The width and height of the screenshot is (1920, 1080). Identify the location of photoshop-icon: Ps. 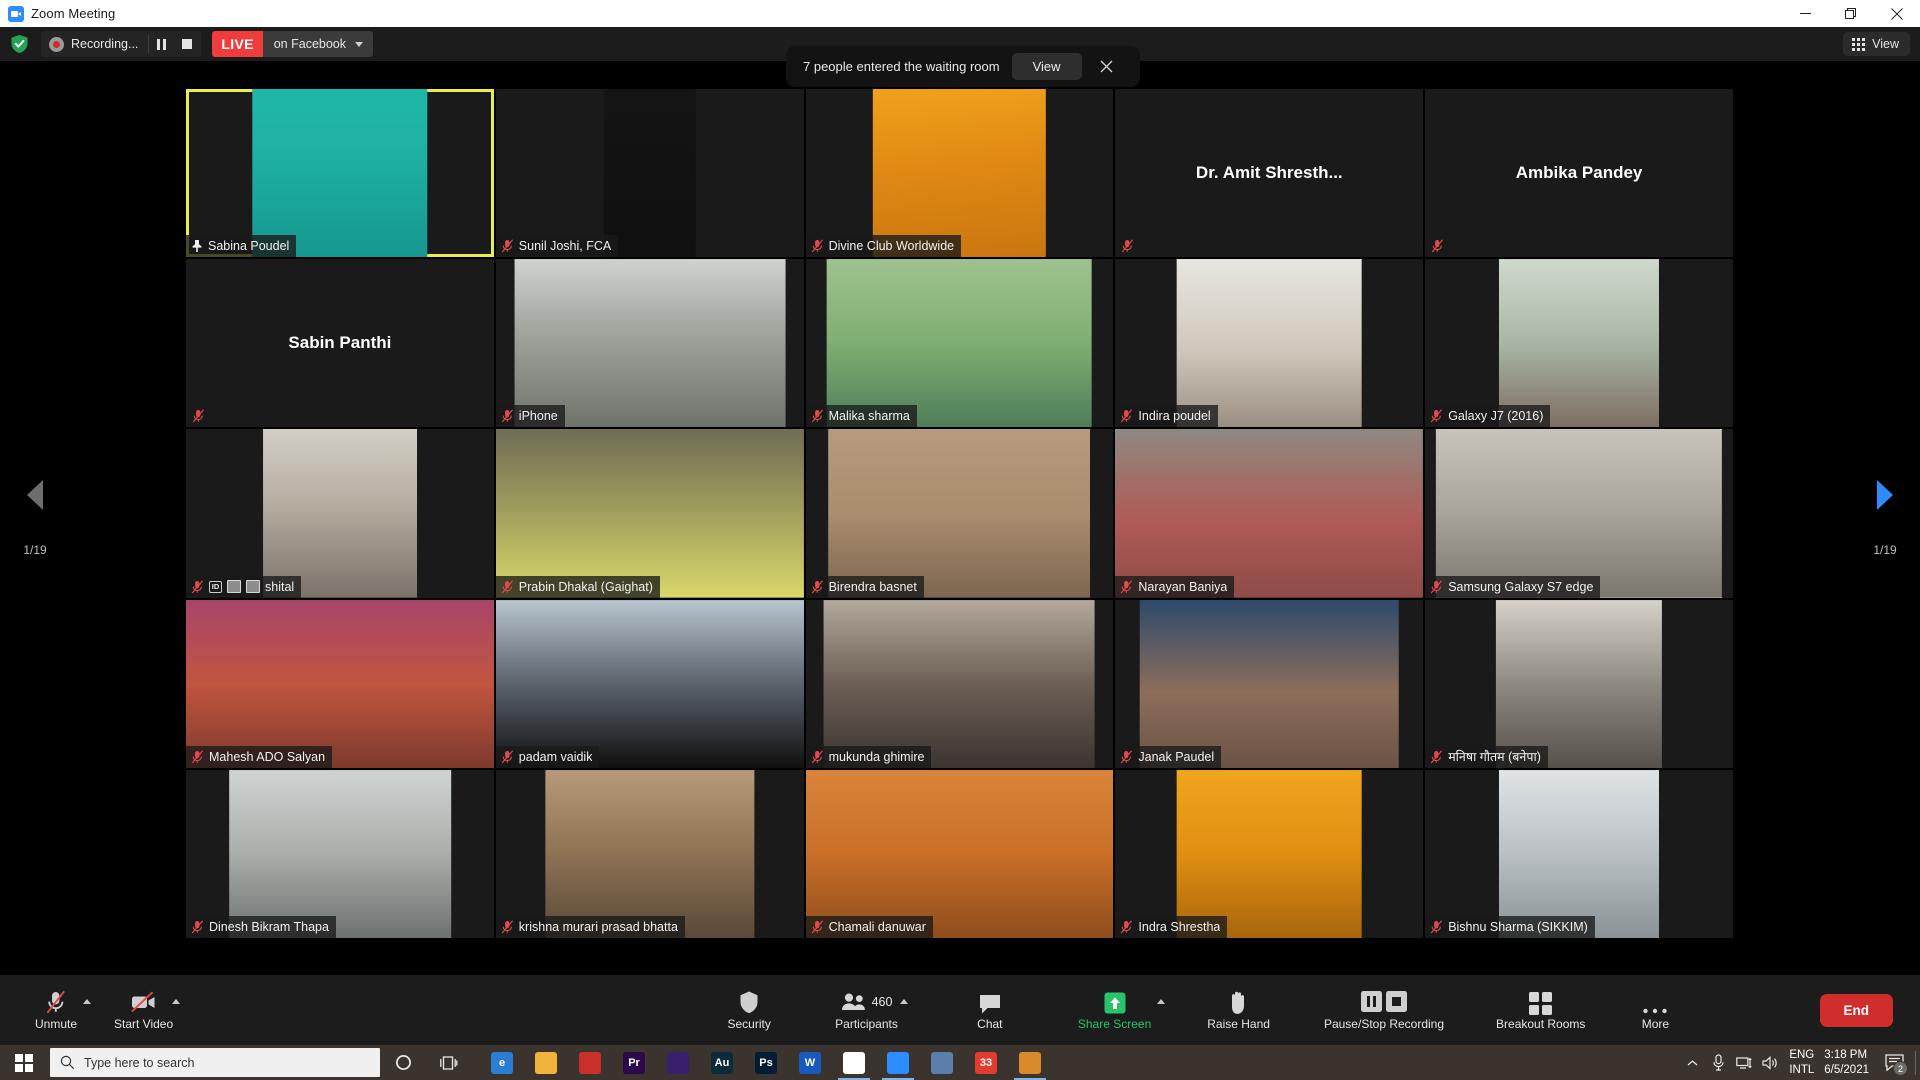
(766, 1062).